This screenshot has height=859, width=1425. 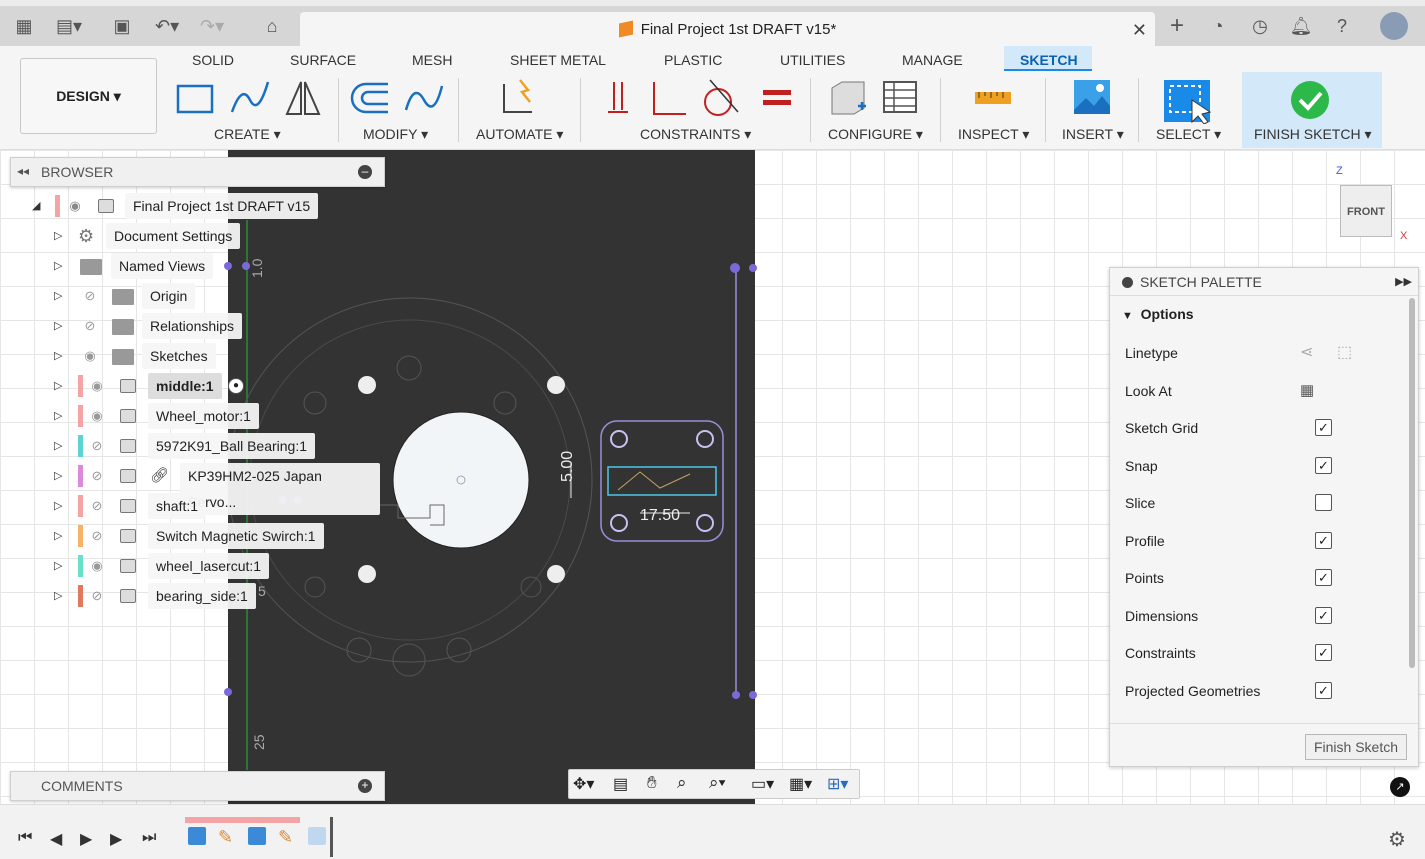 I want to click on browser-minimize-icon: –, so click(x=365, y=172).